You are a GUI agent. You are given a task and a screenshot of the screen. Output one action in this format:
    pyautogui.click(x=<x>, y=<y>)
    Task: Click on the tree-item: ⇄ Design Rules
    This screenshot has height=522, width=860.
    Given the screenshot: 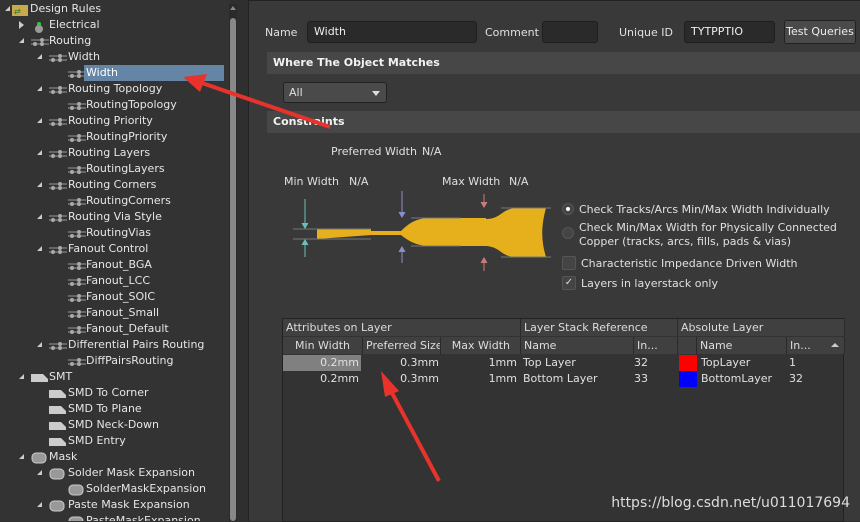 What is the action you would take?
    pyautogui.click(x=115, y=9)
    